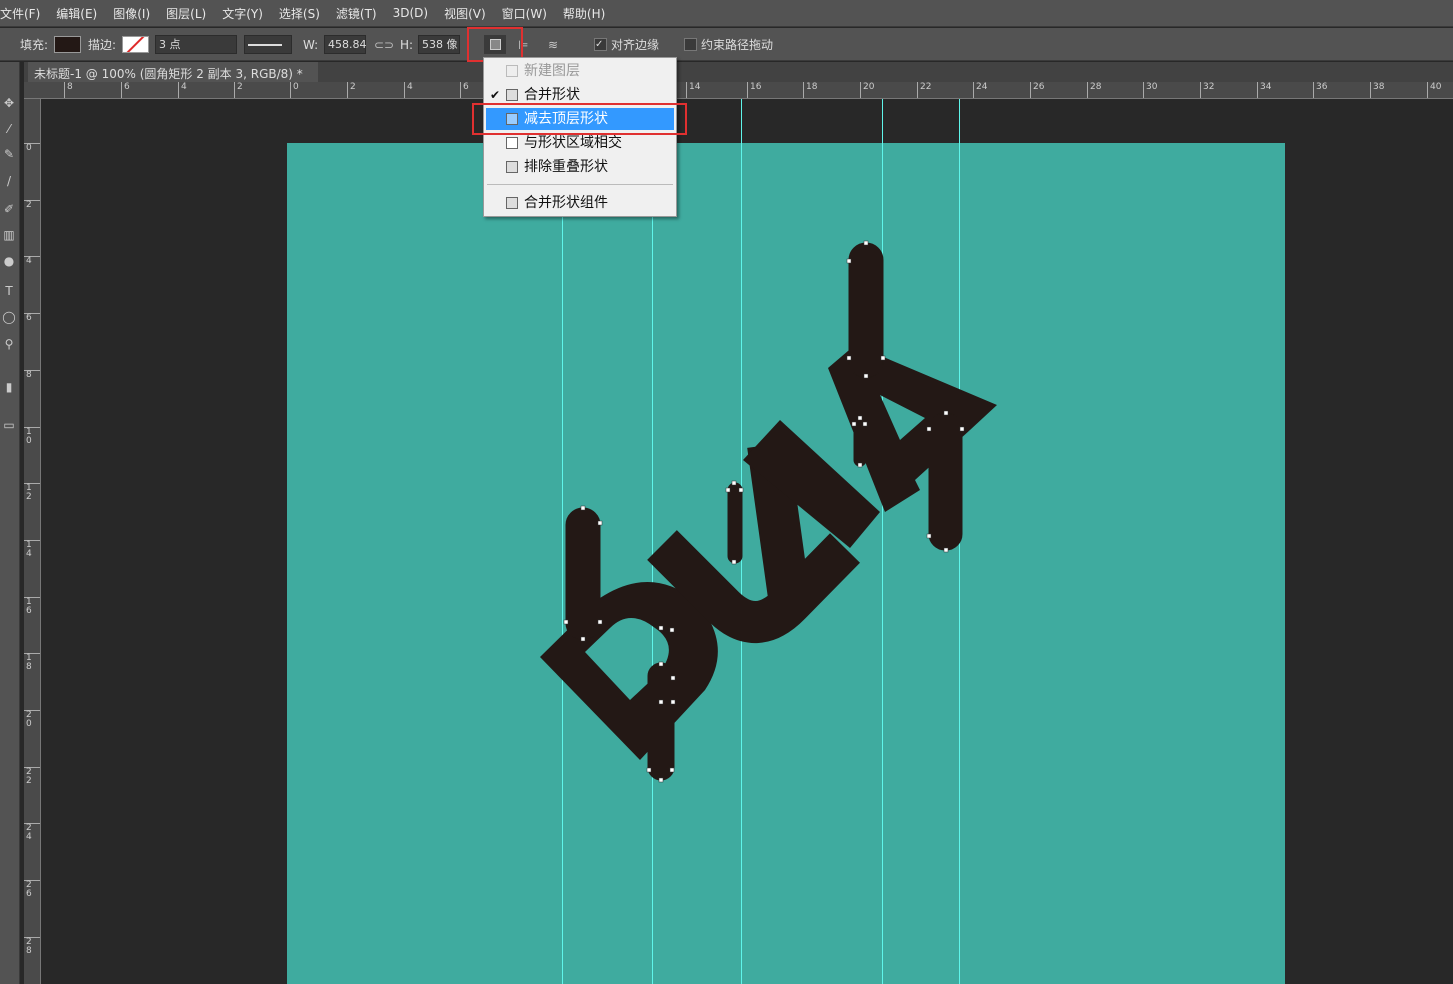 This screenshot has height=984, width=1453. What do you see at coordinates (512, 167) in the screenshot?
I see `exclude-overlap-icon` at bounding box center [512, 167].